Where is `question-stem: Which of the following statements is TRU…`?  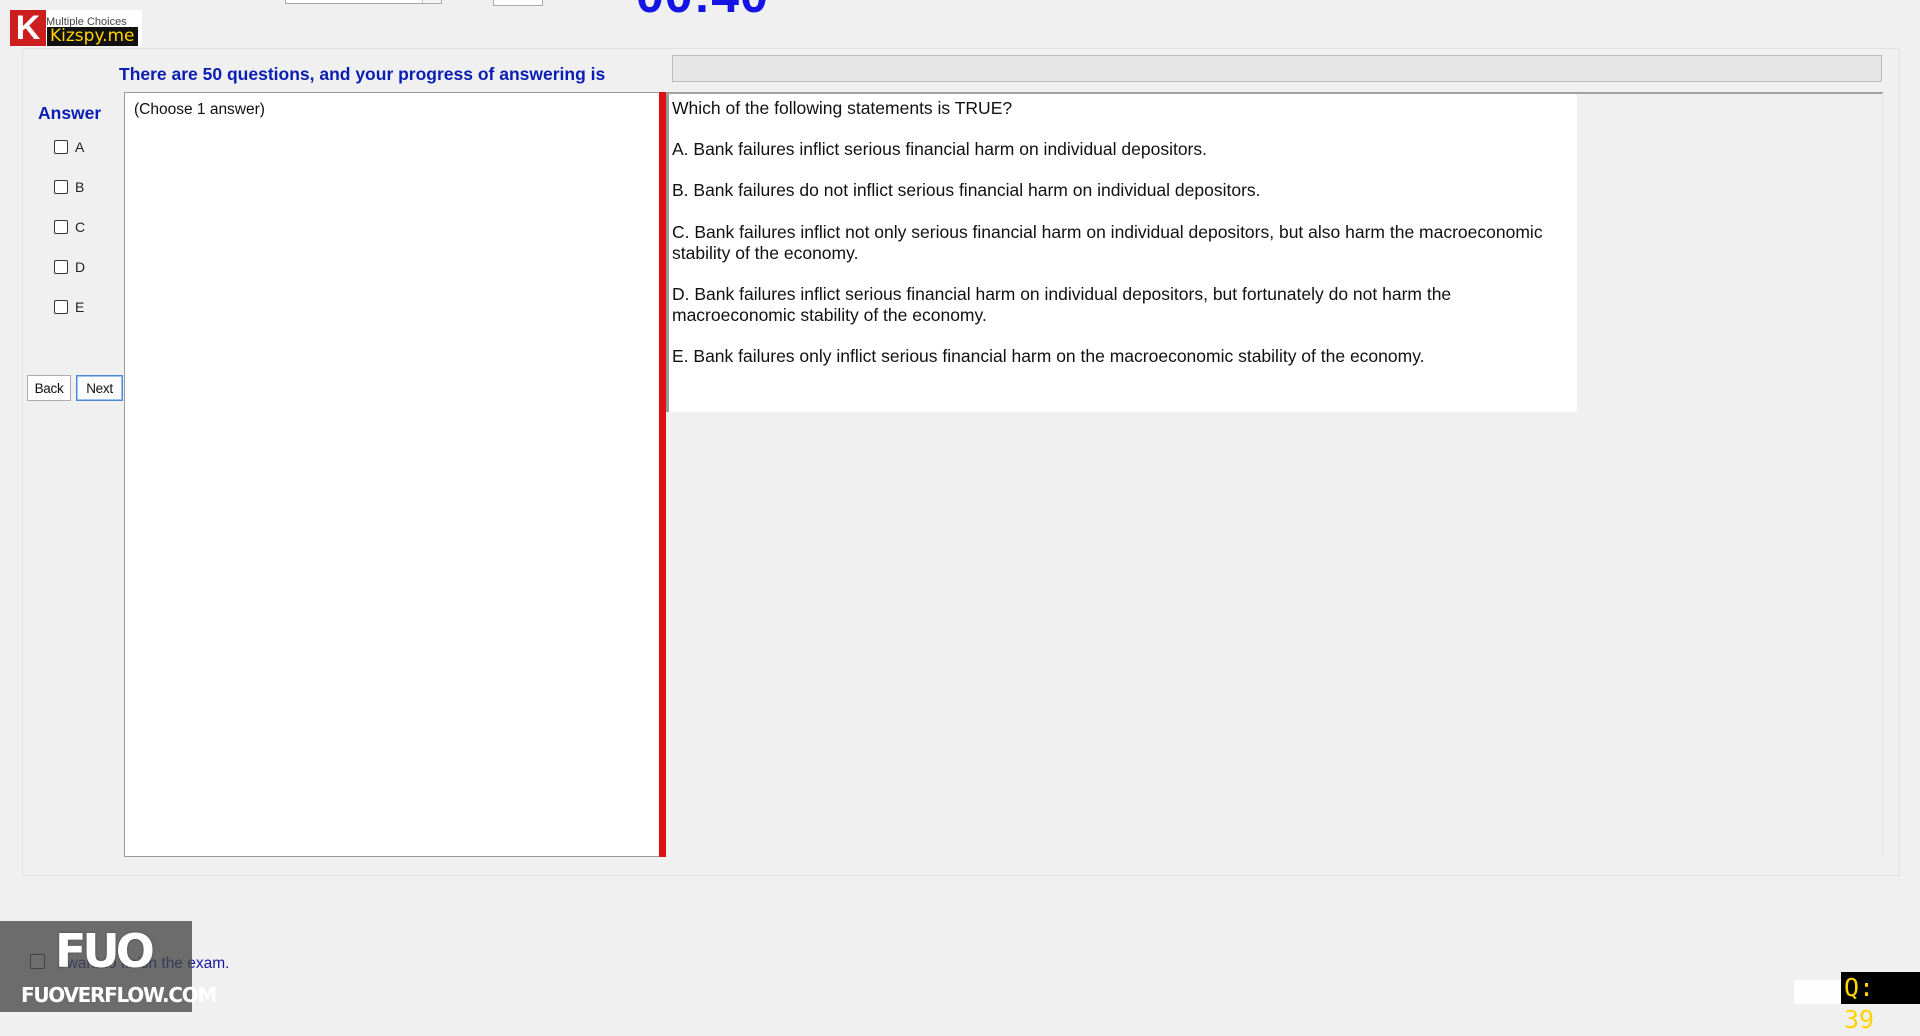 question-stem: Which of the following statements is TRU… is located at coordinates (842, 108).